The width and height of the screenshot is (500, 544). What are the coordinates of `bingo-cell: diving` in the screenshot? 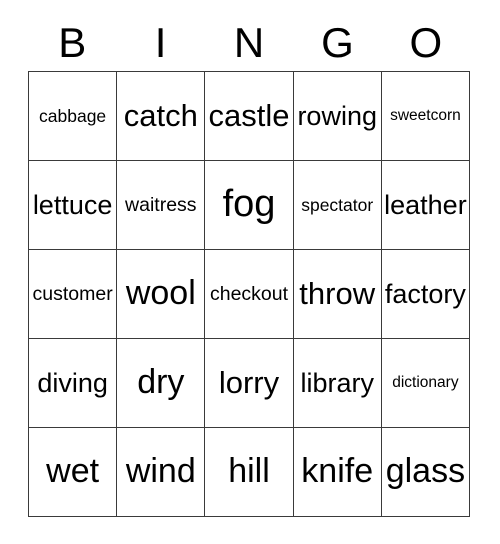 It's located at (73, 383).